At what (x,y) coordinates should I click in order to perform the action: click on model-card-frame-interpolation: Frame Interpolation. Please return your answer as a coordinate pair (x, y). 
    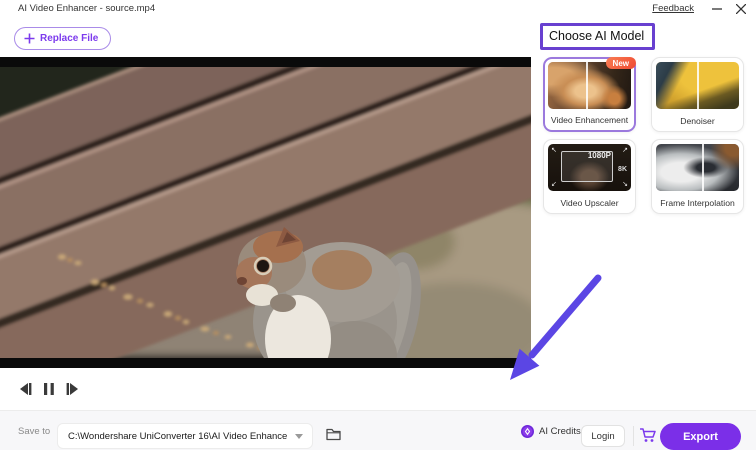
    Looking at the image, I should click on (697, 176).